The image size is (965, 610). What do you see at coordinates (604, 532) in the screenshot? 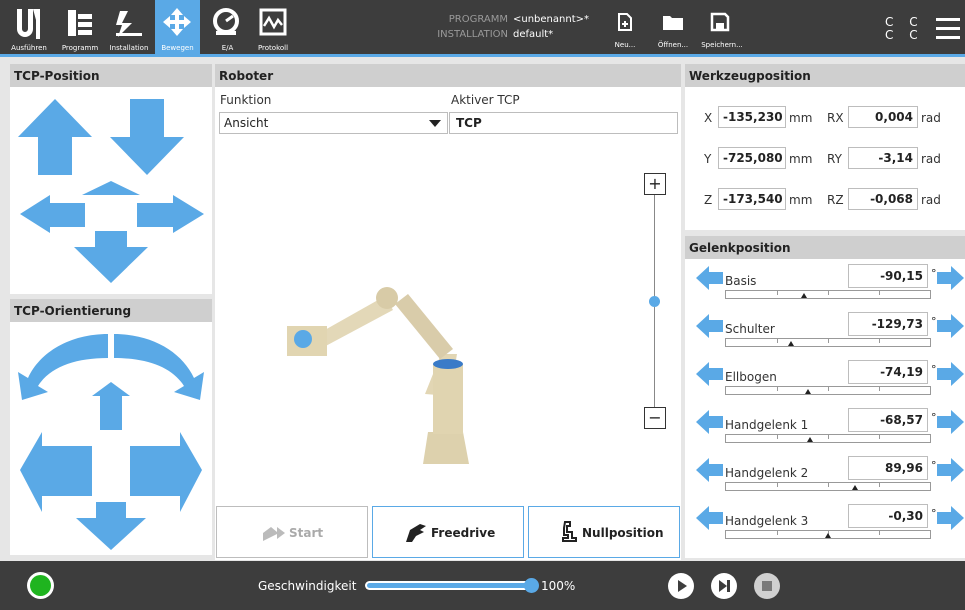
I see `home-position-button: Nullposition` at bounding box center [604, 532].